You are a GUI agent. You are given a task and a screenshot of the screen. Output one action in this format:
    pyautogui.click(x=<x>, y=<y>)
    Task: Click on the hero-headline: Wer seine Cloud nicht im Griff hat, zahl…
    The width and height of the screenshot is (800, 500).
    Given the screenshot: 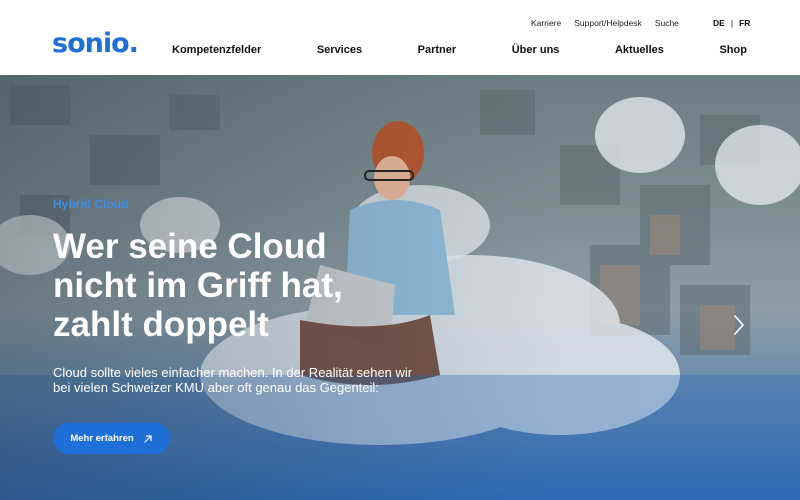 What is the action you would take?
    pyautogui.click(x=233, y=285)
    